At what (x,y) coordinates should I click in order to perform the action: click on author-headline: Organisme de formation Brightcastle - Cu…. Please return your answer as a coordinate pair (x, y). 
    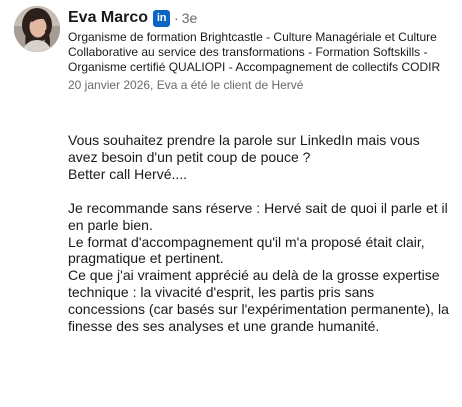
    Looking at the image, I should click on (254, 52).